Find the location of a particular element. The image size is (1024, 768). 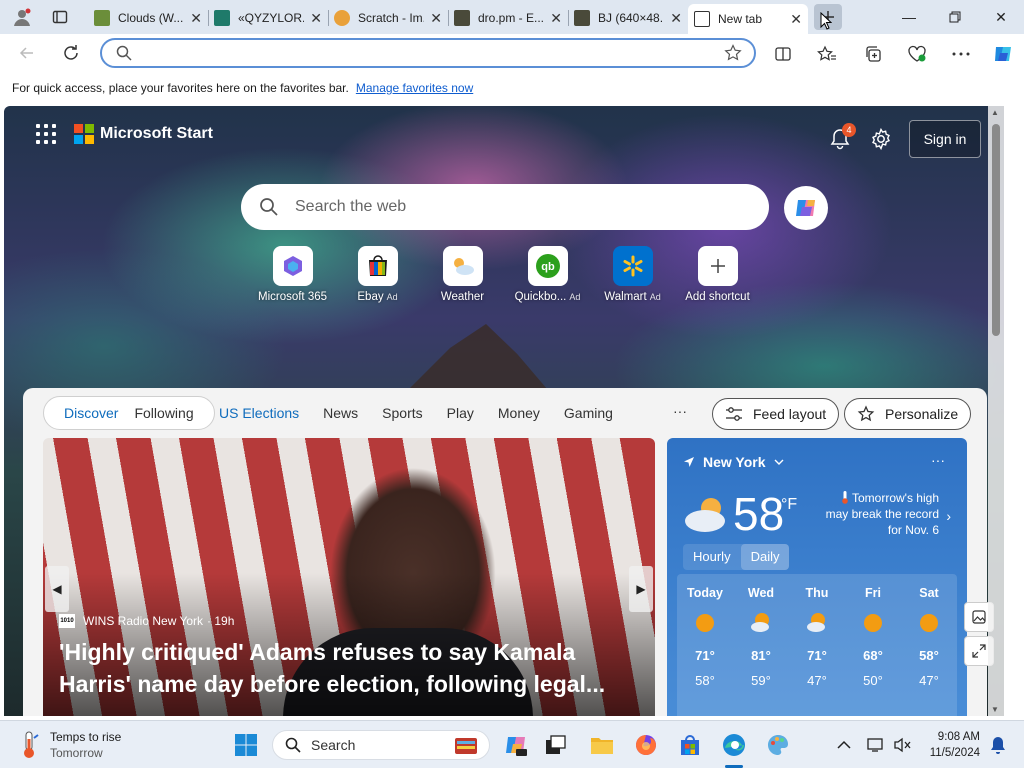

forecast-day: Sat 58° 47° is located at coordinates (929, 645).